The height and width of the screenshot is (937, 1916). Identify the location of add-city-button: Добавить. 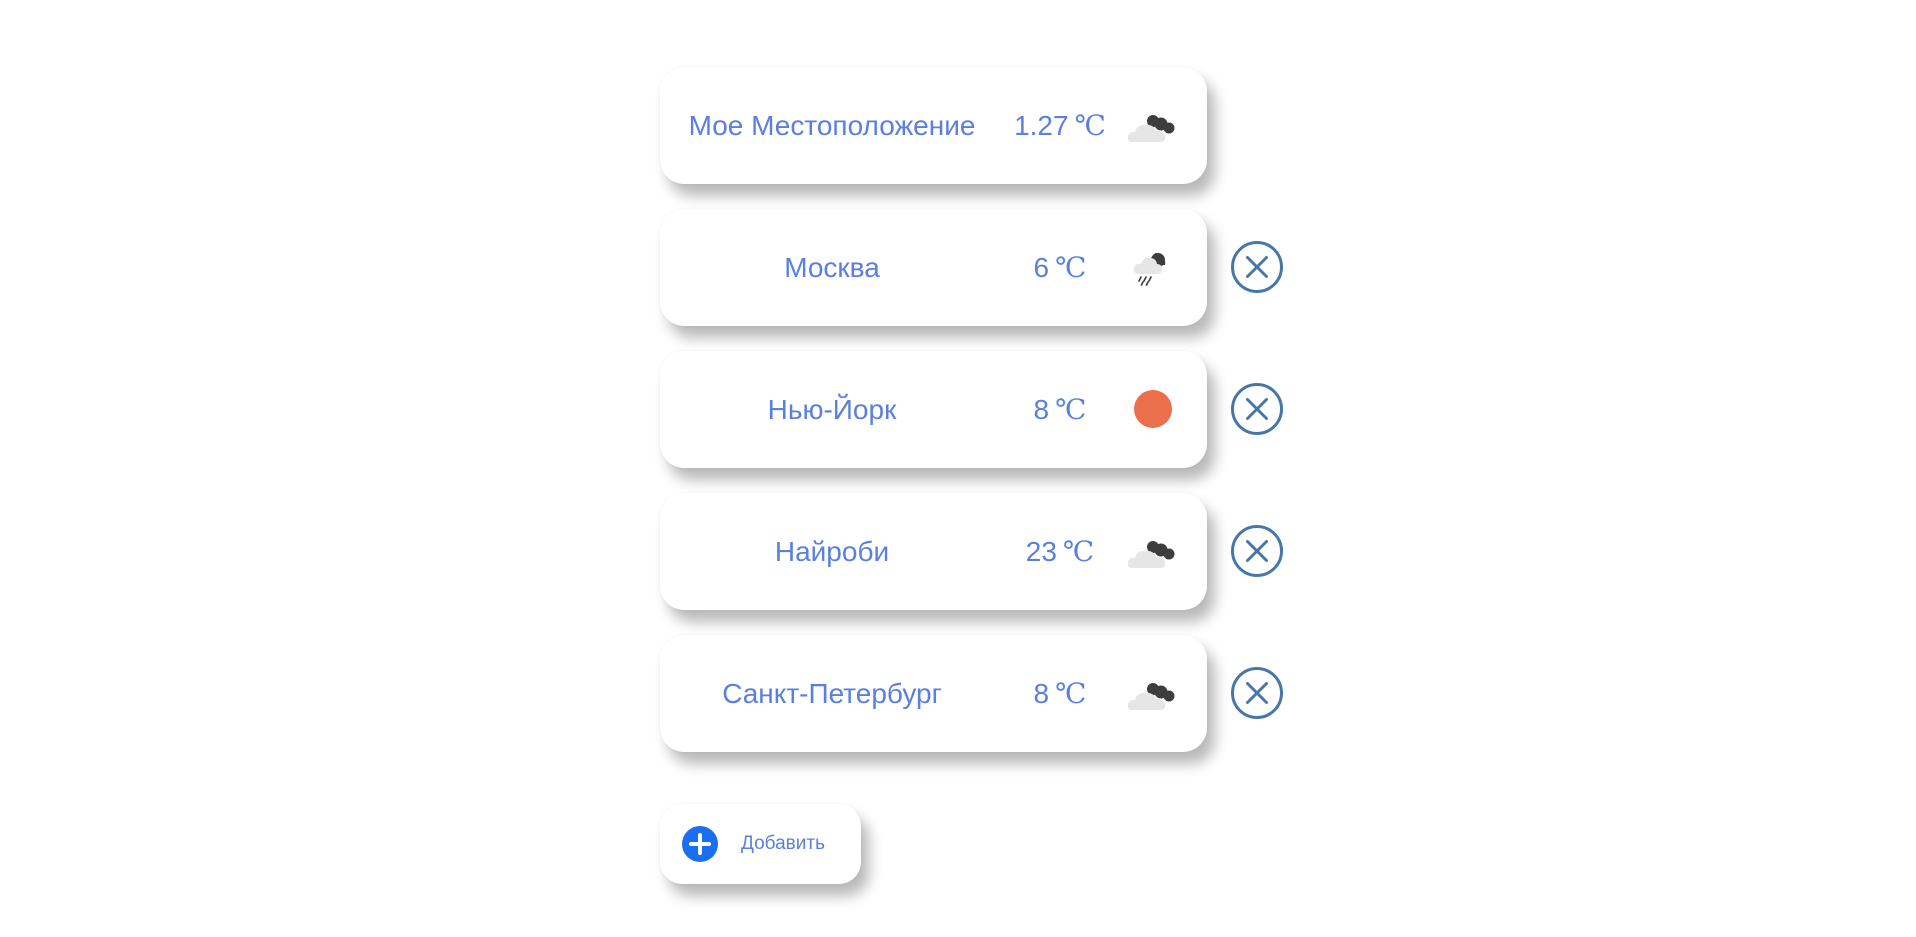
(760, 844).